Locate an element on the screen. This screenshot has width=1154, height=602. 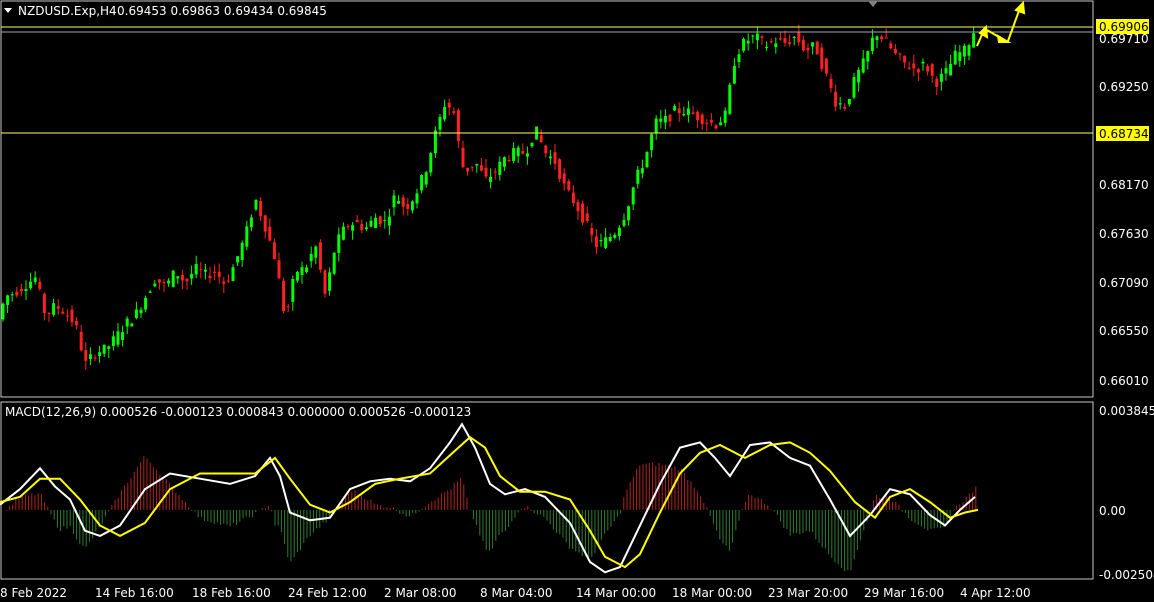
projection-arrows is located at coordinates (1001, 23).